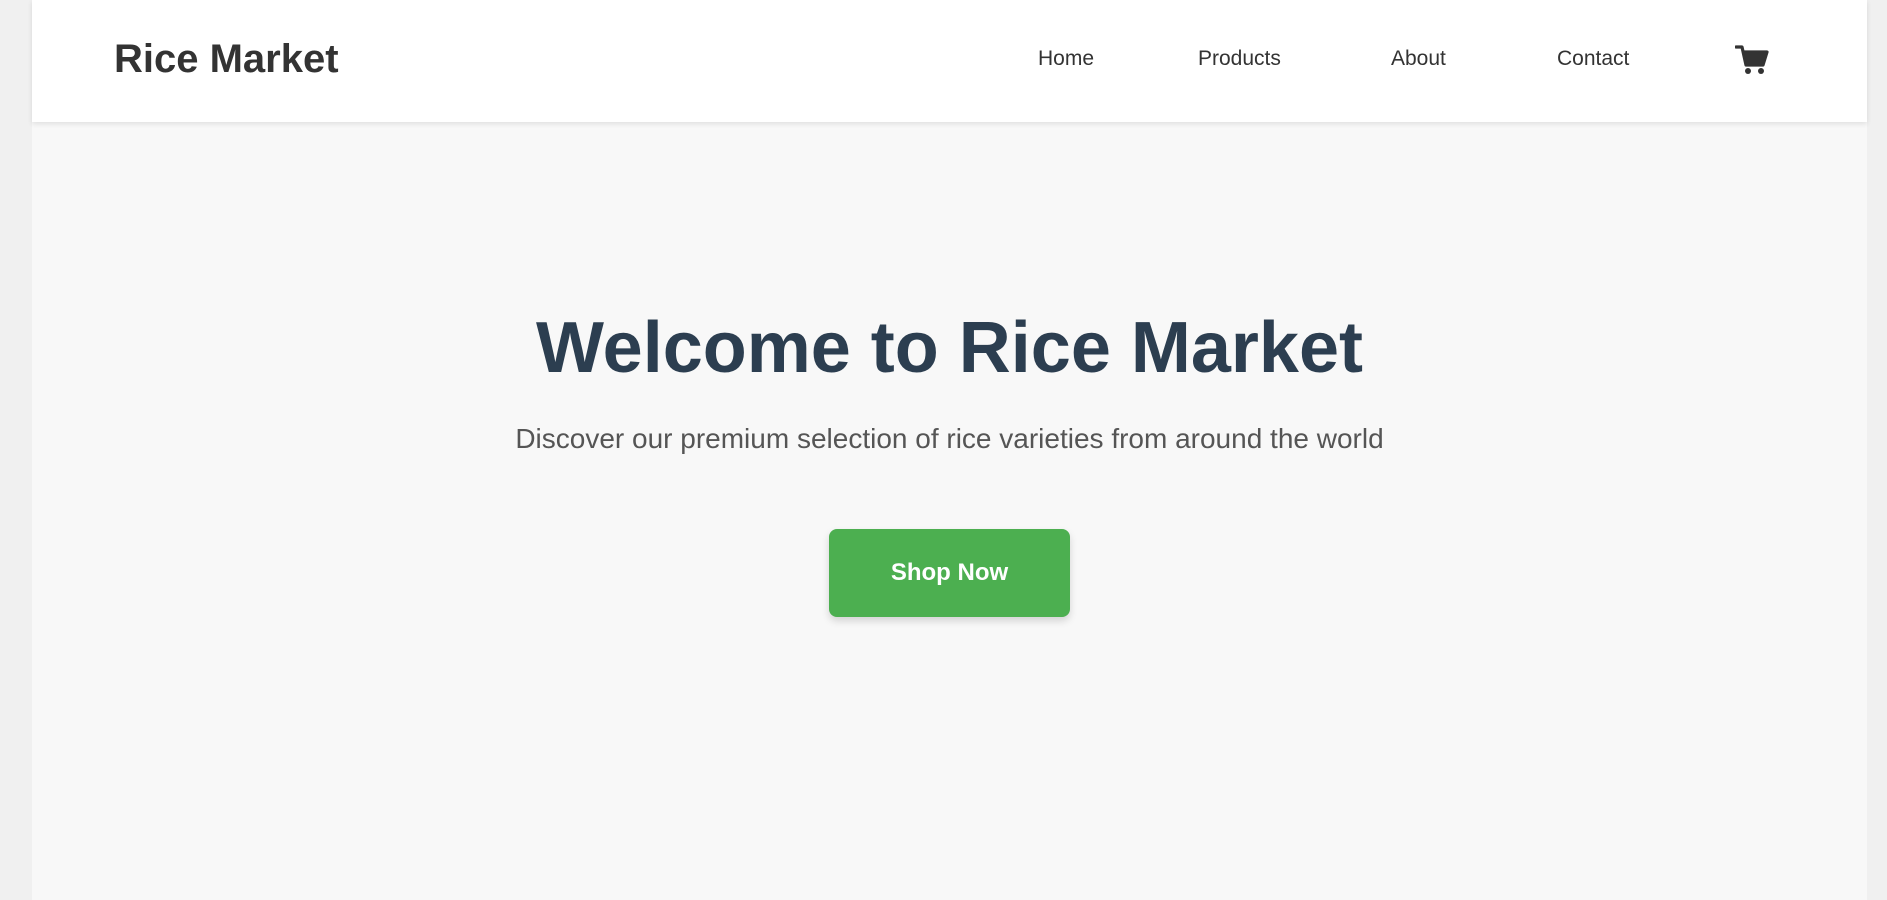 Image resolution: width=1887 pixels, height=900 pixels. Describe the element at coordinates (1752, 60) in the screenshot. I see `shopping-cart-icon` at that location.